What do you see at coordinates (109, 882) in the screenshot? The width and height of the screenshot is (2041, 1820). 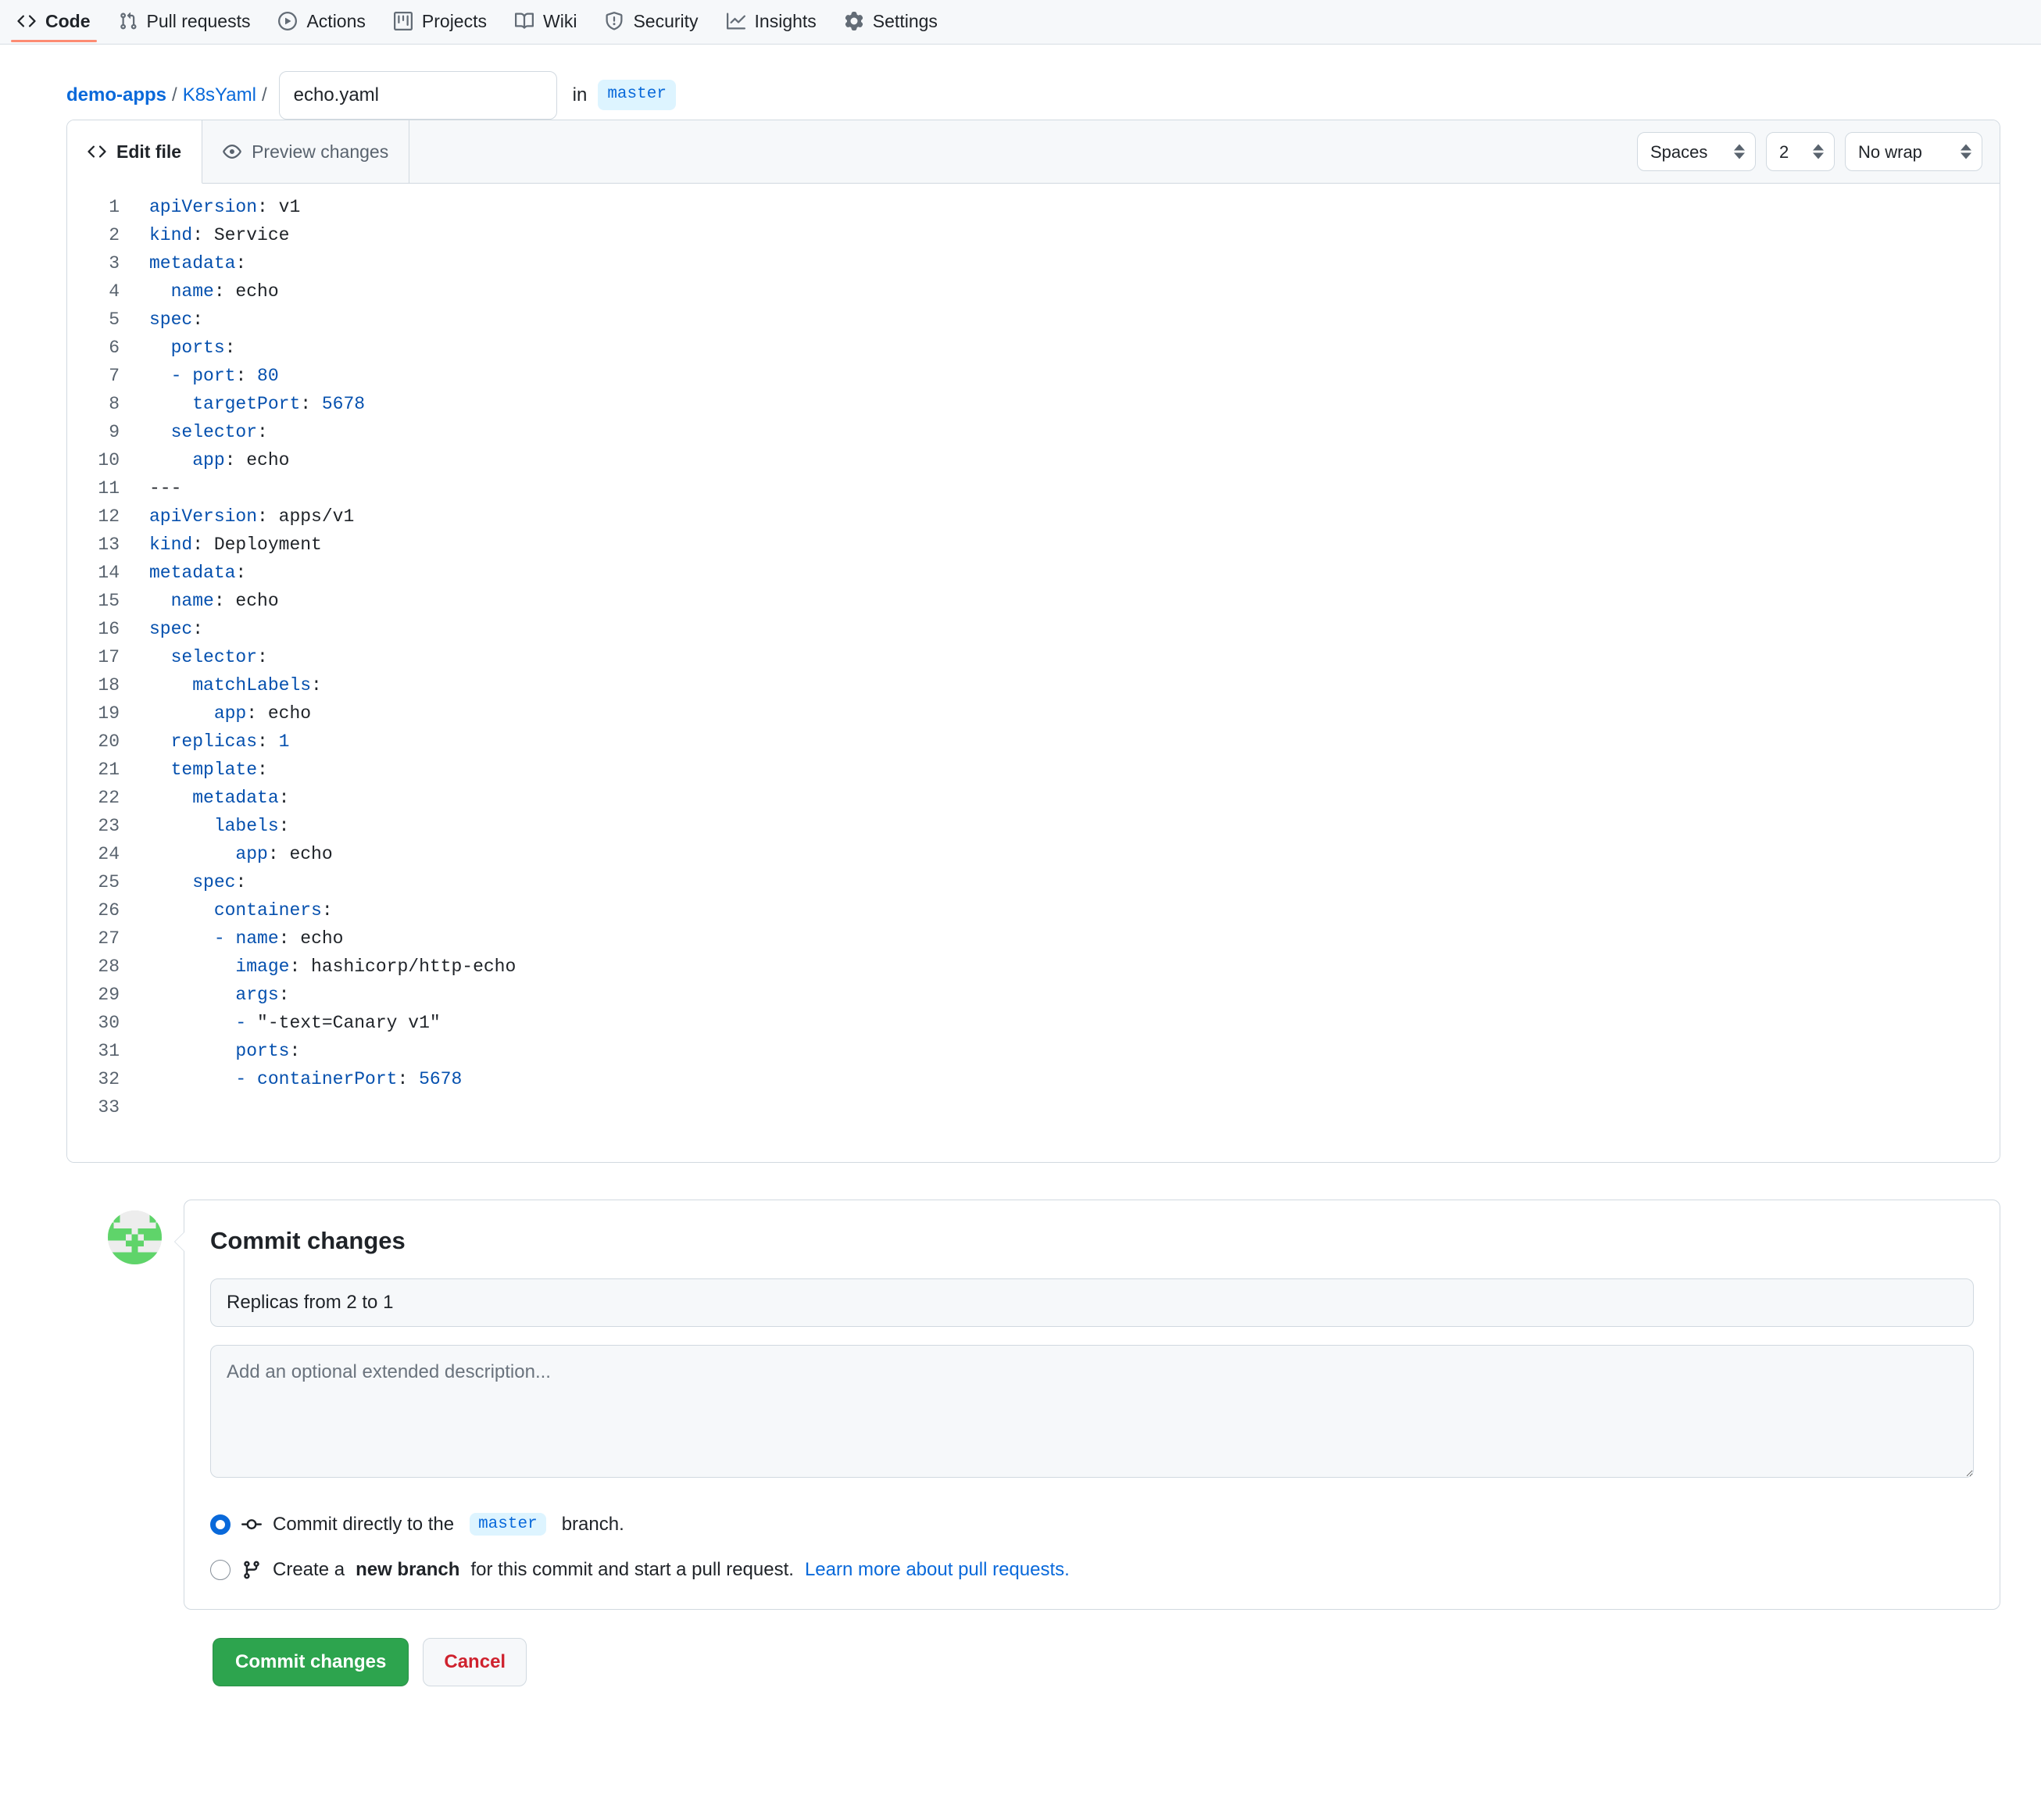 I see `line-number: 25` at bounding box center [109, 882].